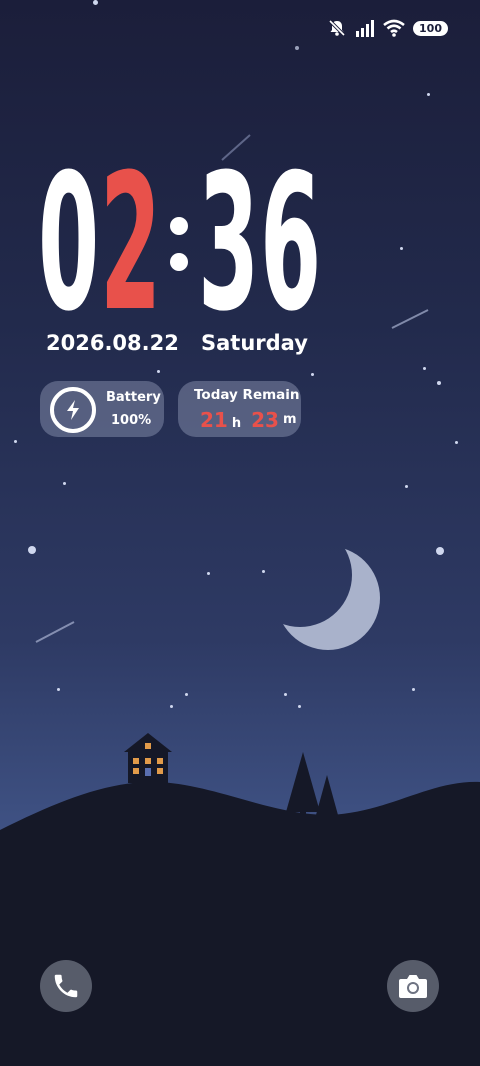  What do you see at coordinates (394, 28) in the screenshot?
I see `wifi-icon` at bounding box center [394, 28].